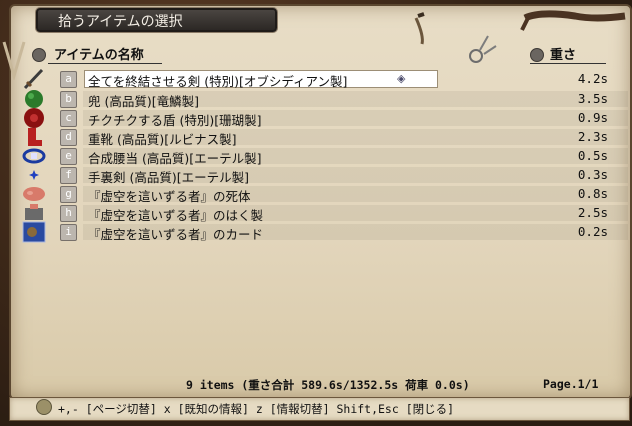  I want to click on item-key: i, so click(68, 232).